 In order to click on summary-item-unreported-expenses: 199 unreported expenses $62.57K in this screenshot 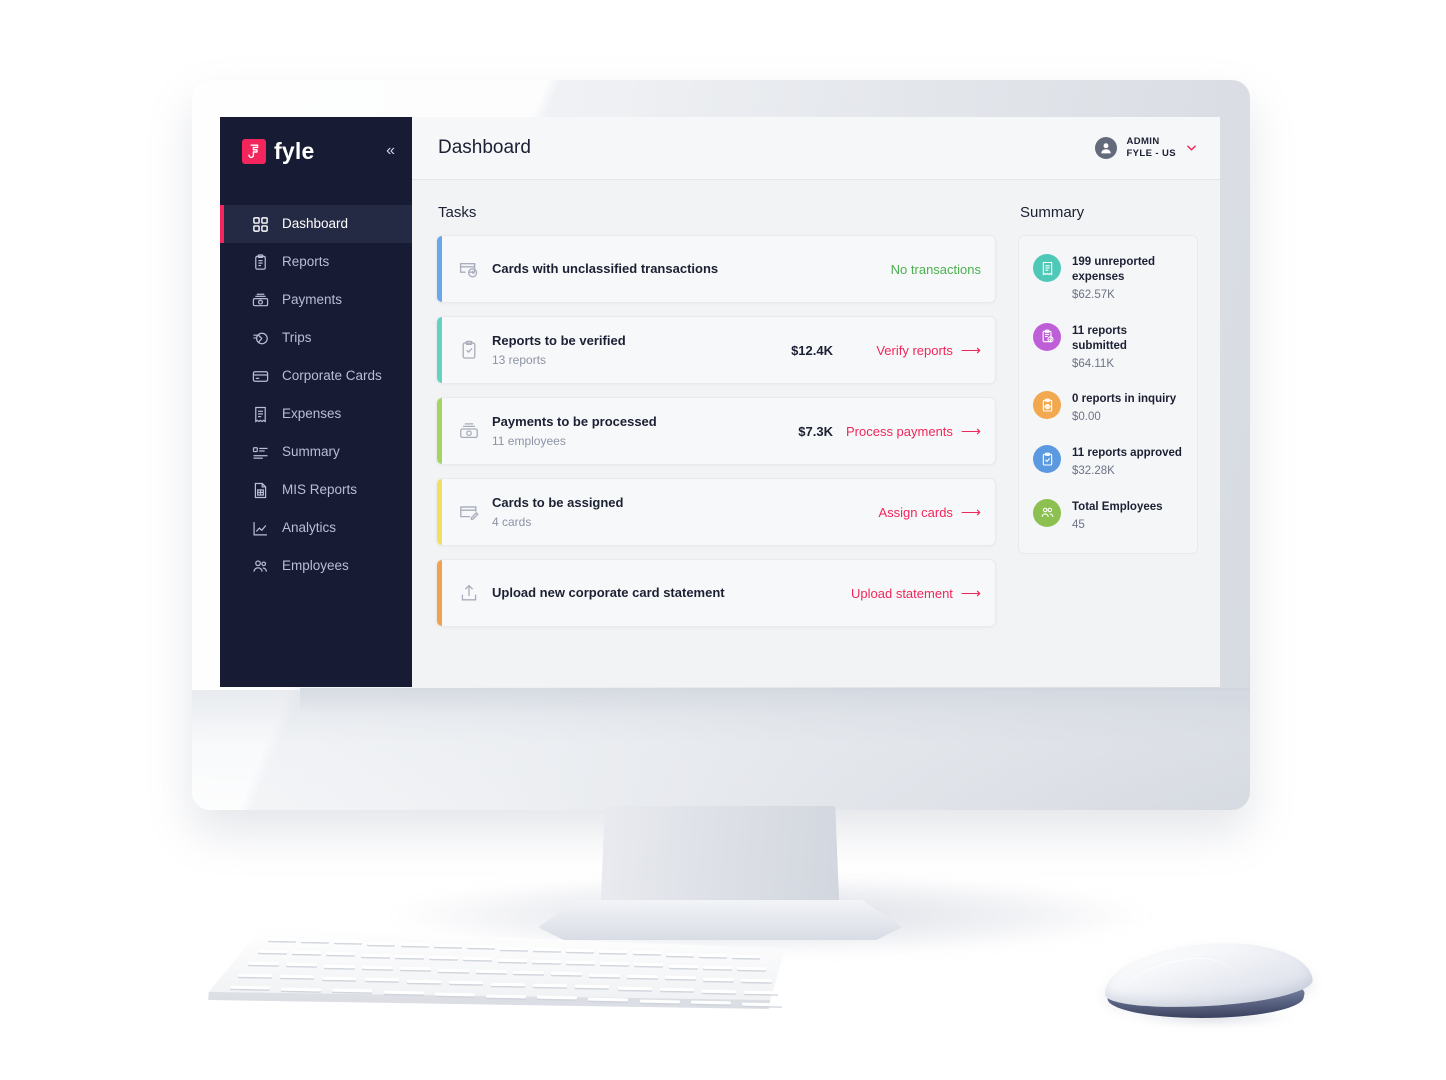, I will do `click(1108, 278)`.